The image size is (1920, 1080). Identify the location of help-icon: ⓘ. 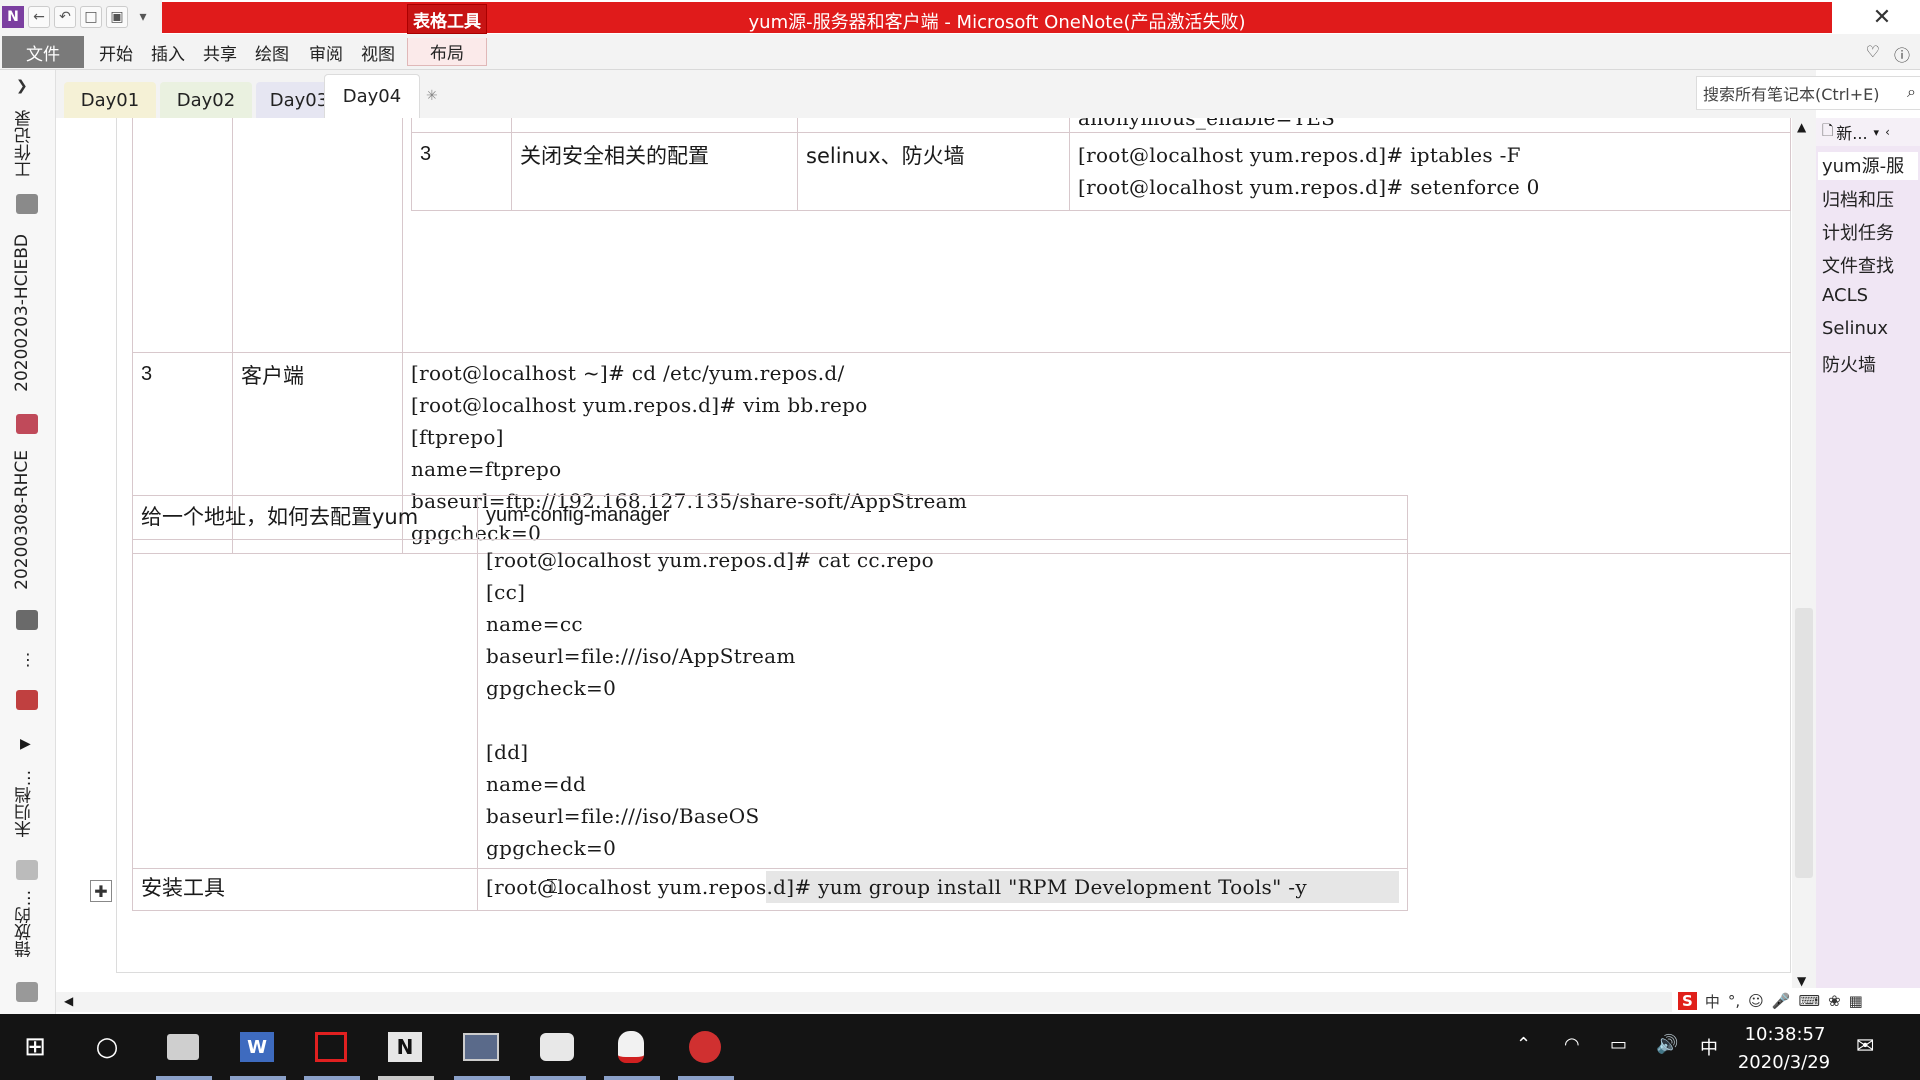
(1902, 54).